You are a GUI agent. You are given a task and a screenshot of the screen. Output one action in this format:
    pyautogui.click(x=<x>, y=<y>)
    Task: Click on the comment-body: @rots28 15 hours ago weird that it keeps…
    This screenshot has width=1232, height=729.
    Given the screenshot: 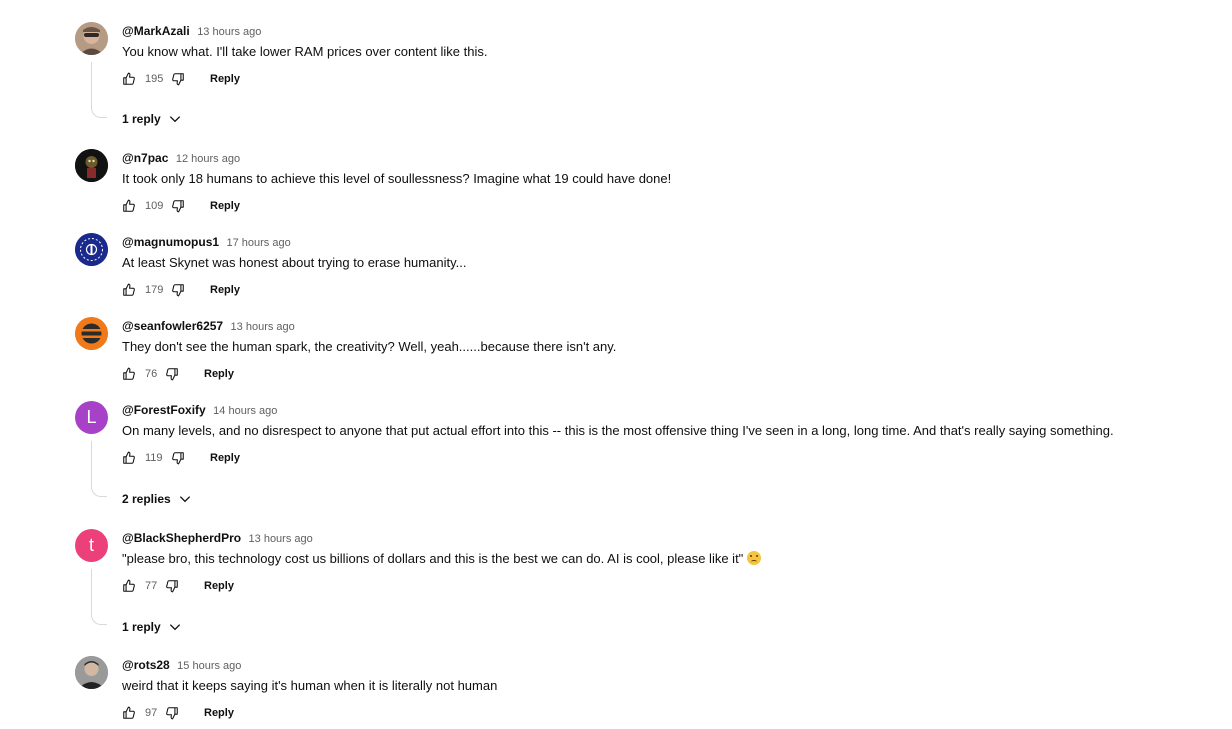 What is the action you would take?
    pyautogui.click(x=658, y=688)
    